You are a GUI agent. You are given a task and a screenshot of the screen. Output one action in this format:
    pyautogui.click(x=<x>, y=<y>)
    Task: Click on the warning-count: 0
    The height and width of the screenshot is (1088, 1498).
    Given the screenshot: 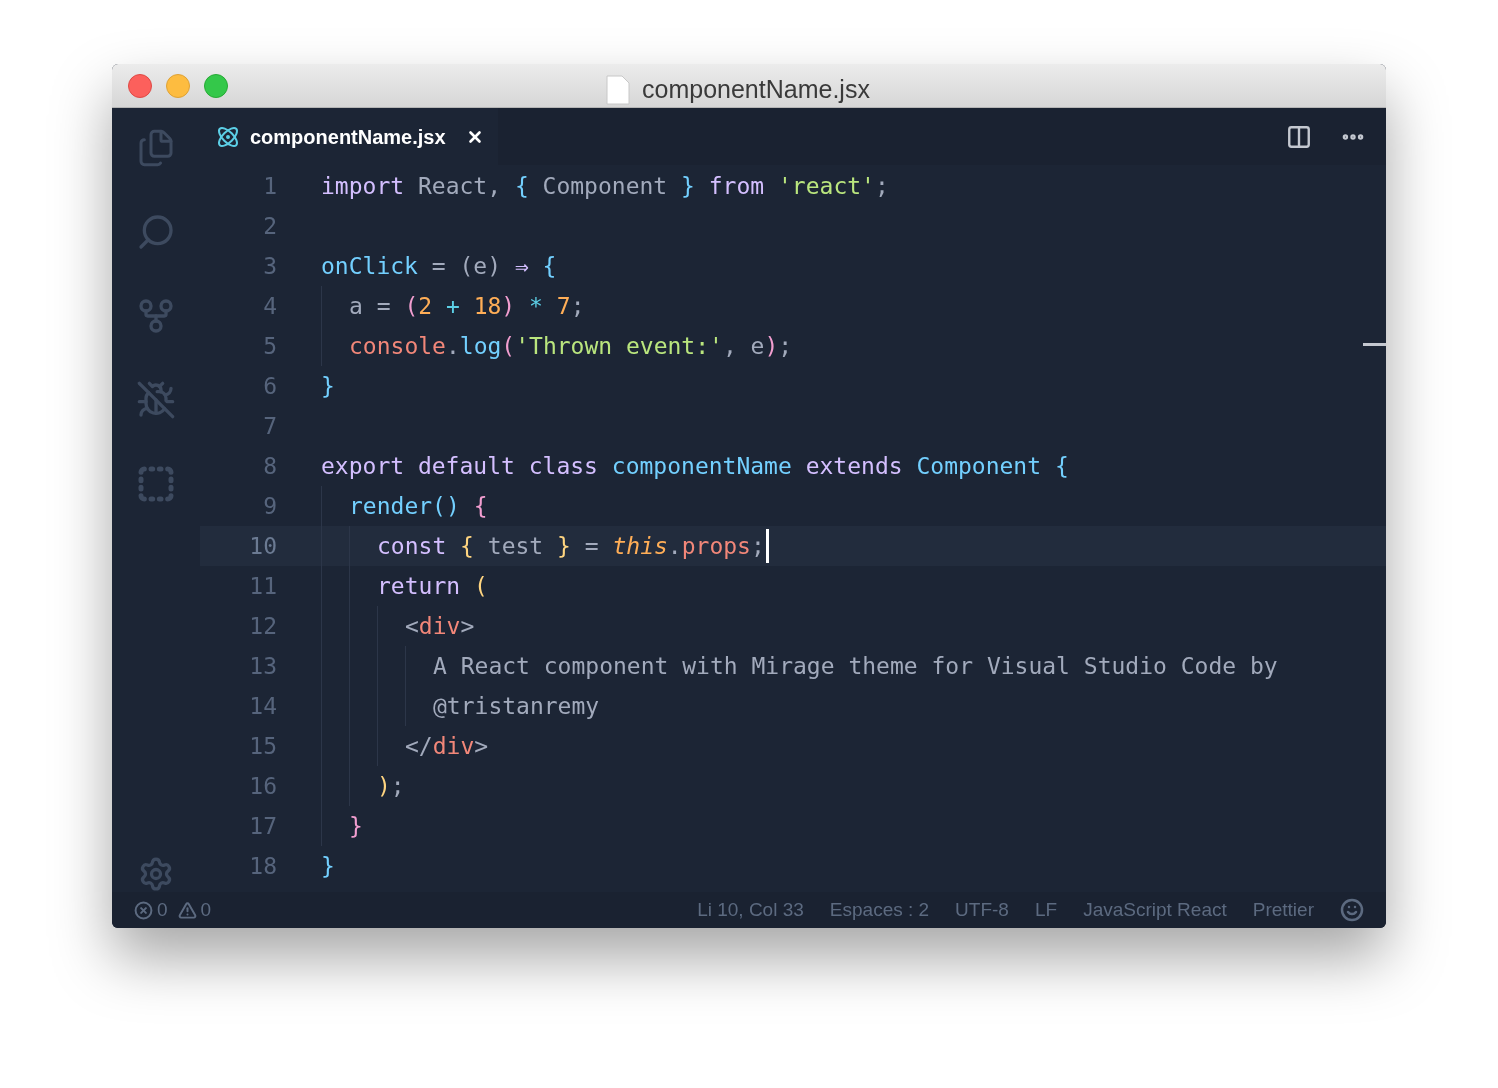 What is the action you would take?
    pyautogui.click(x=206, y=910)
    